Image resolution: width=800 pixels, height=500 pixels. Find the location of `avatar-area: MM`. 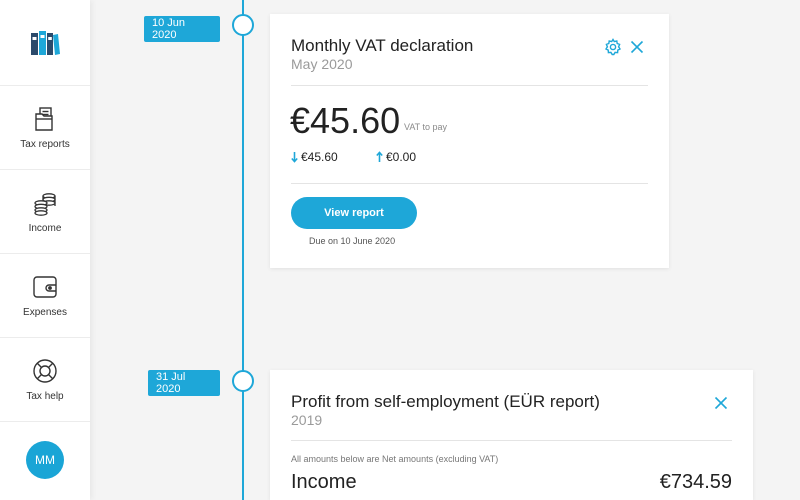

avatar-area: MM is located at coordinates (45, 460).